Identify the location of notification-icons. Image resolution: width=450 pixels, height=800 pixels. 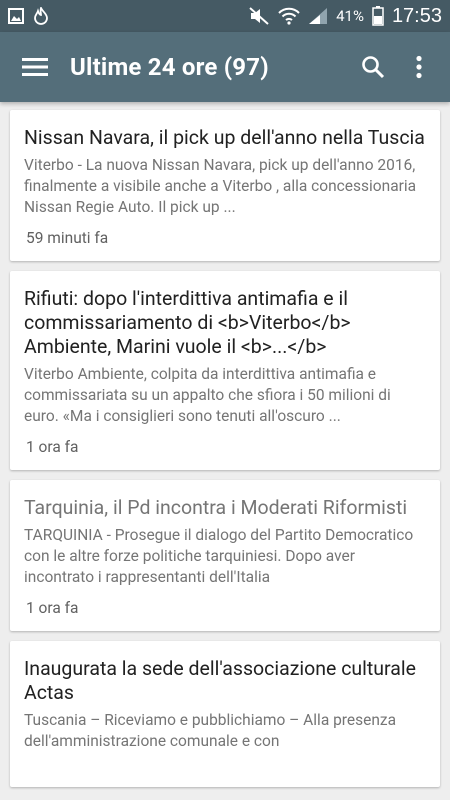
(28, 16).